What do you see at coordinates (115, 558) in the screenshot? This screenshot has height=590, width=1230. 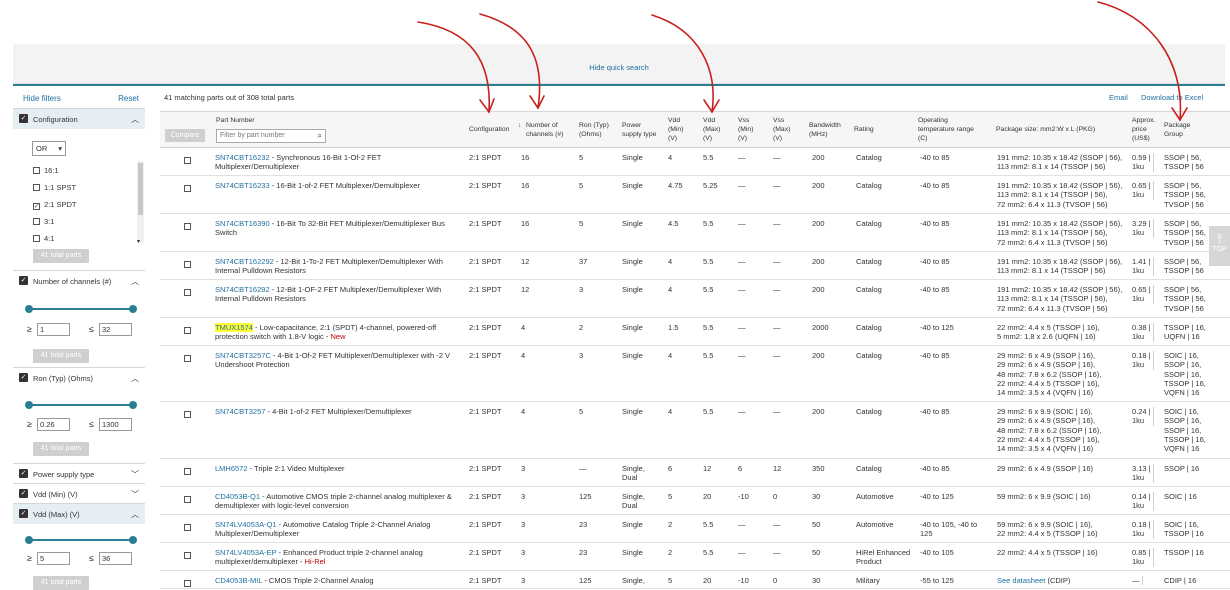 I see `vdd-max-max-input: 36` at bounding box center [115, 558].